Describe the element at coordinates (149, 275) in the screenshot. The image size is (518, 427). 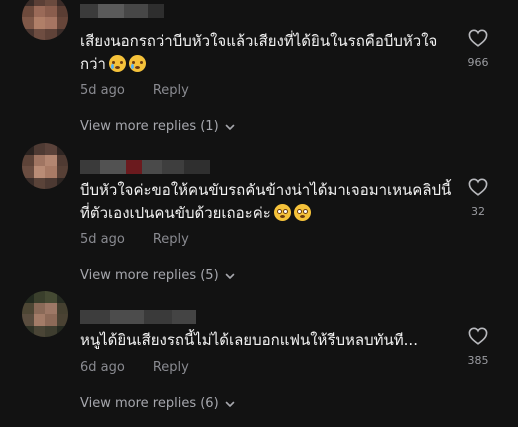
I see `view-more-replies-label: View more replies (5)` at that location.